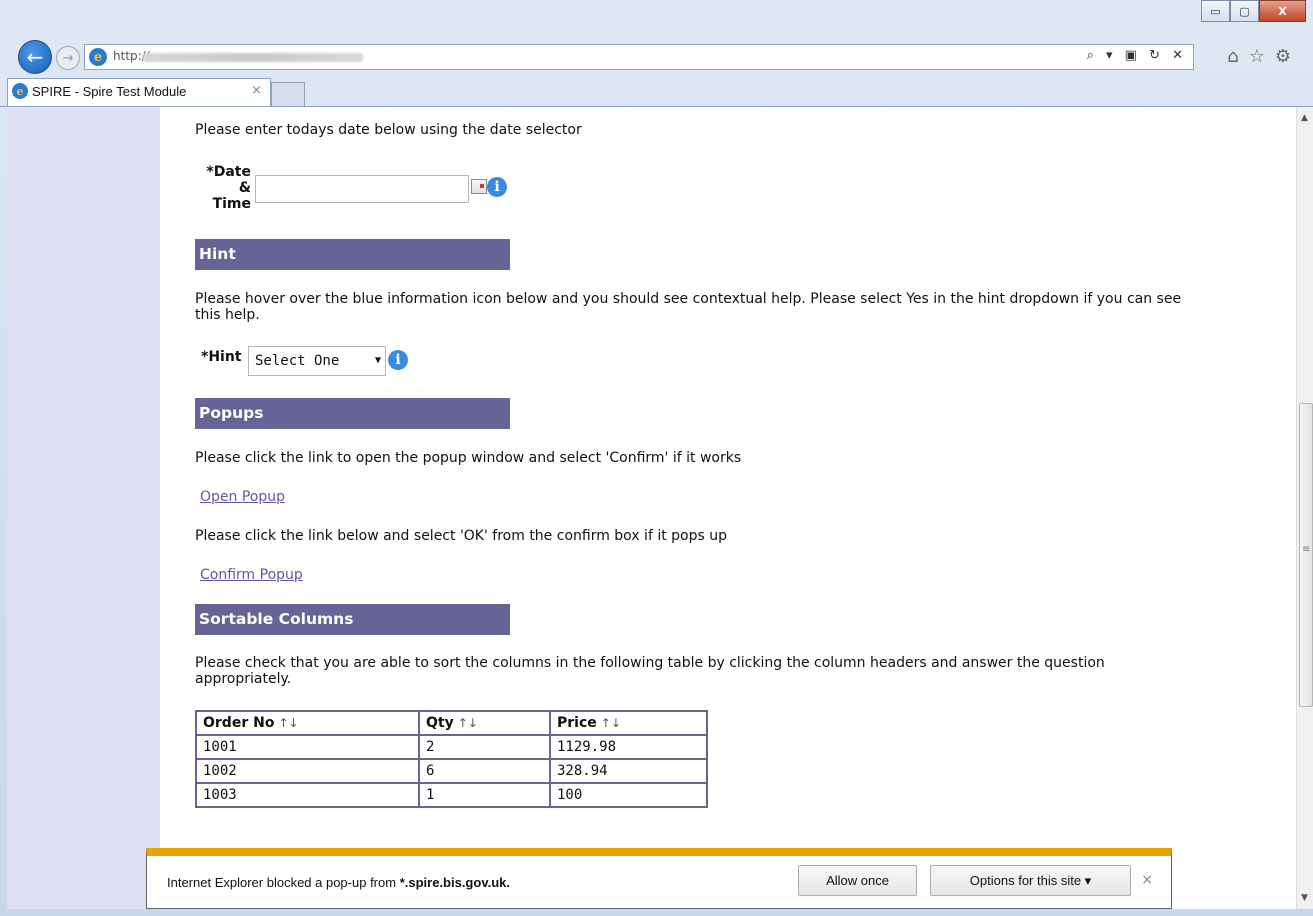 The width and height of the screenshot is (1313, 916). I want to click on title-bar: ▭ ▢ X, so click(656, 19).